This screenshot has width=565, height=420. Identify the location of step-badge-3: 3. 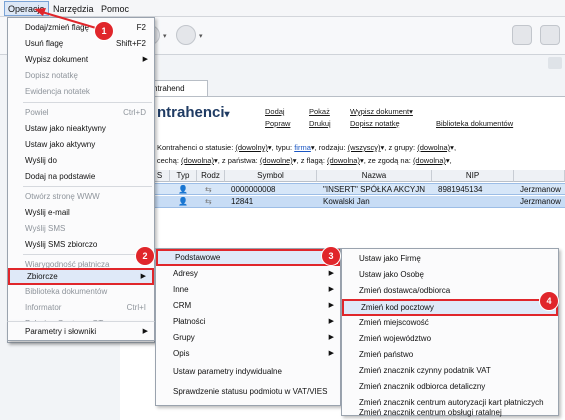
(331, 256).